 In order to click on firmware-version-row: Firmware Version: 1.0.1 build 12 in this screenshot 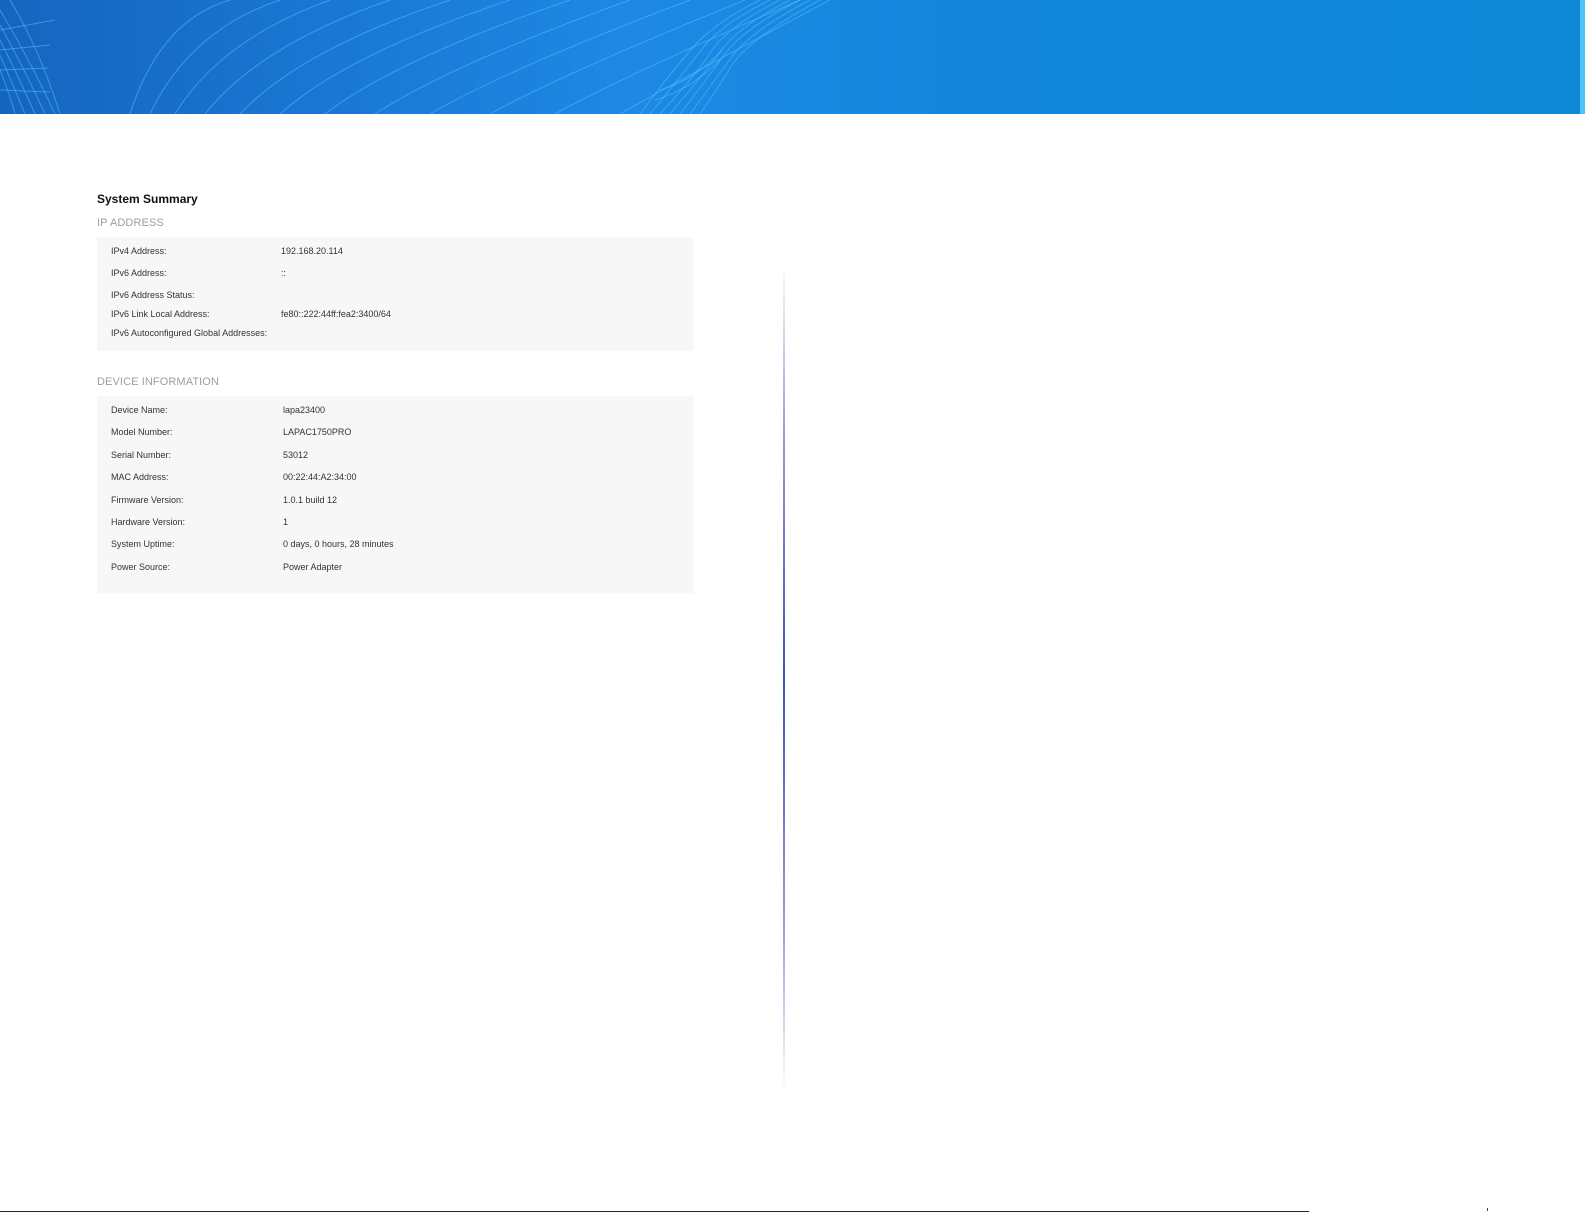, I will do `click(395, 505)`.